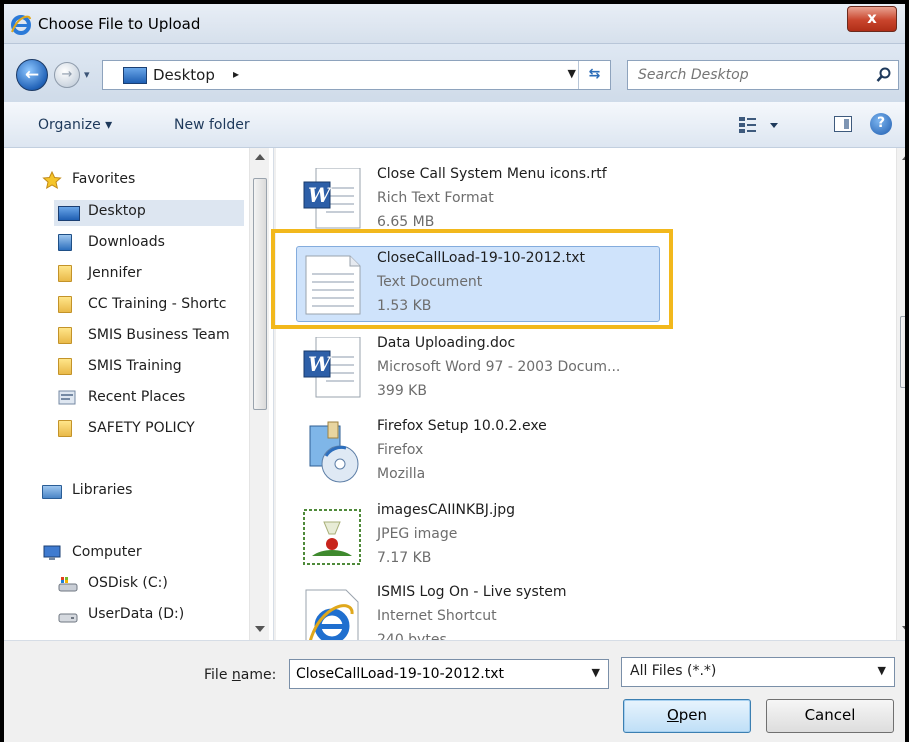 The width and height of the screenshot is (909, 742). I want to click on ie-shortcut-icon, so click(332, 614).